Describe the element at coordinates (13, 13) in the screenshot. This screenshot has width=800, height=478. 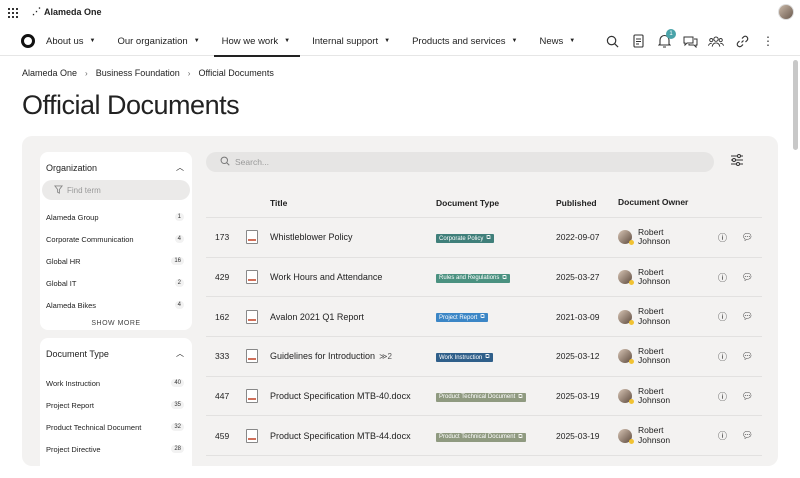
I see `app-launcher-icon` at that location.